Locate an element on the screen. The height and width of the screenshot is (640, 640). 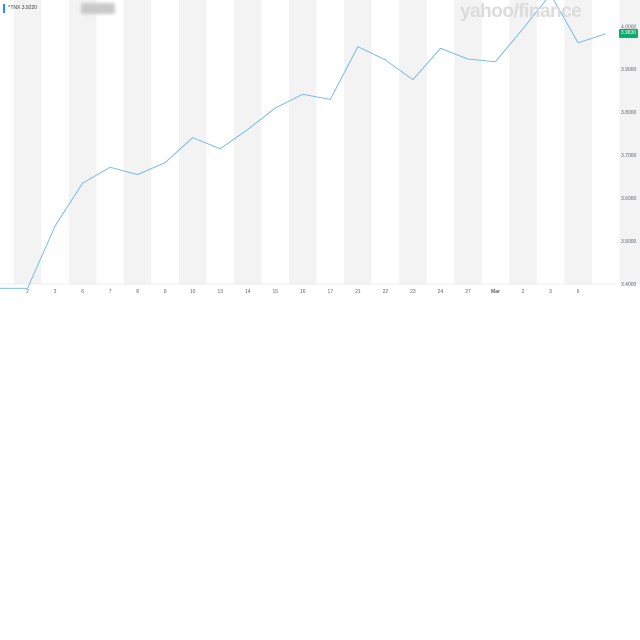
x-tick-label: 15 is located at coordinates (275, 292).